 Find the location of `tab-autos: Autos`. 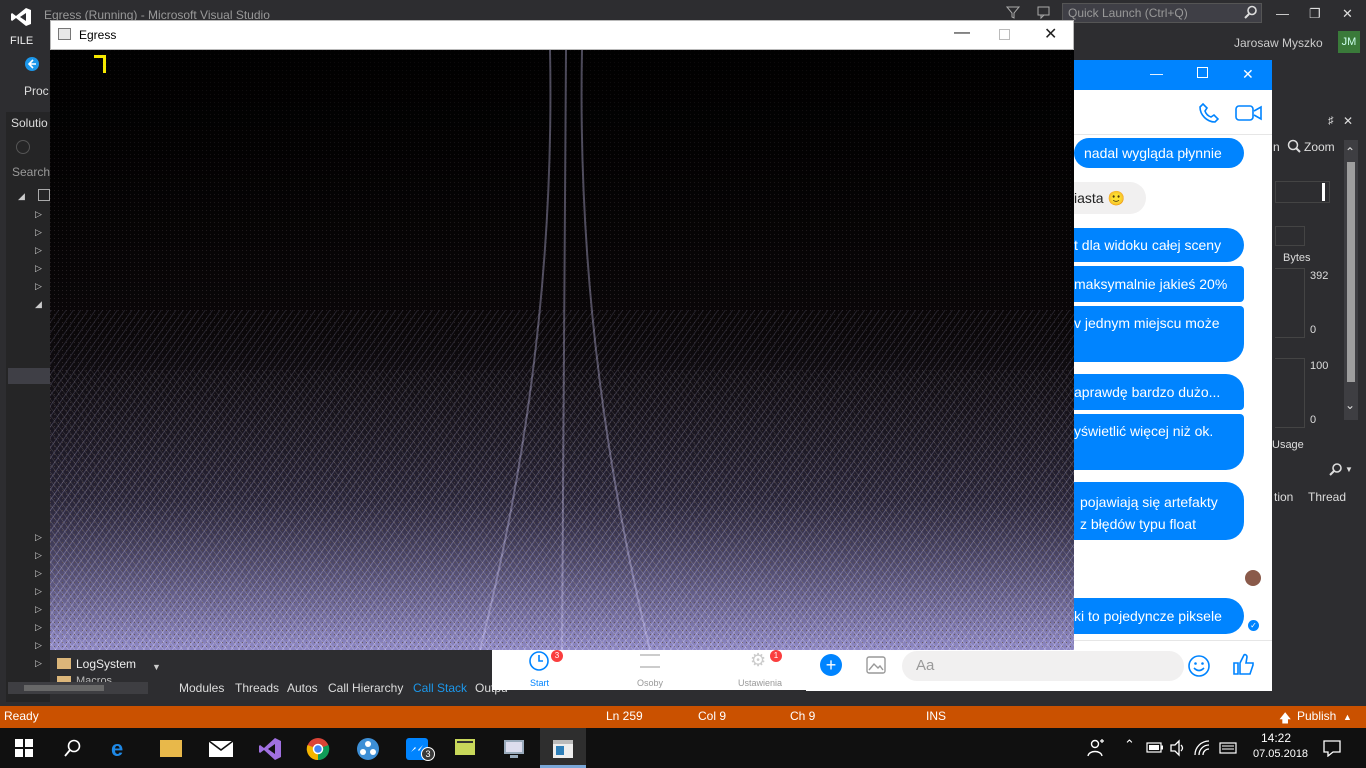

tab-autos: Autos is located at coordinates (302, 688).